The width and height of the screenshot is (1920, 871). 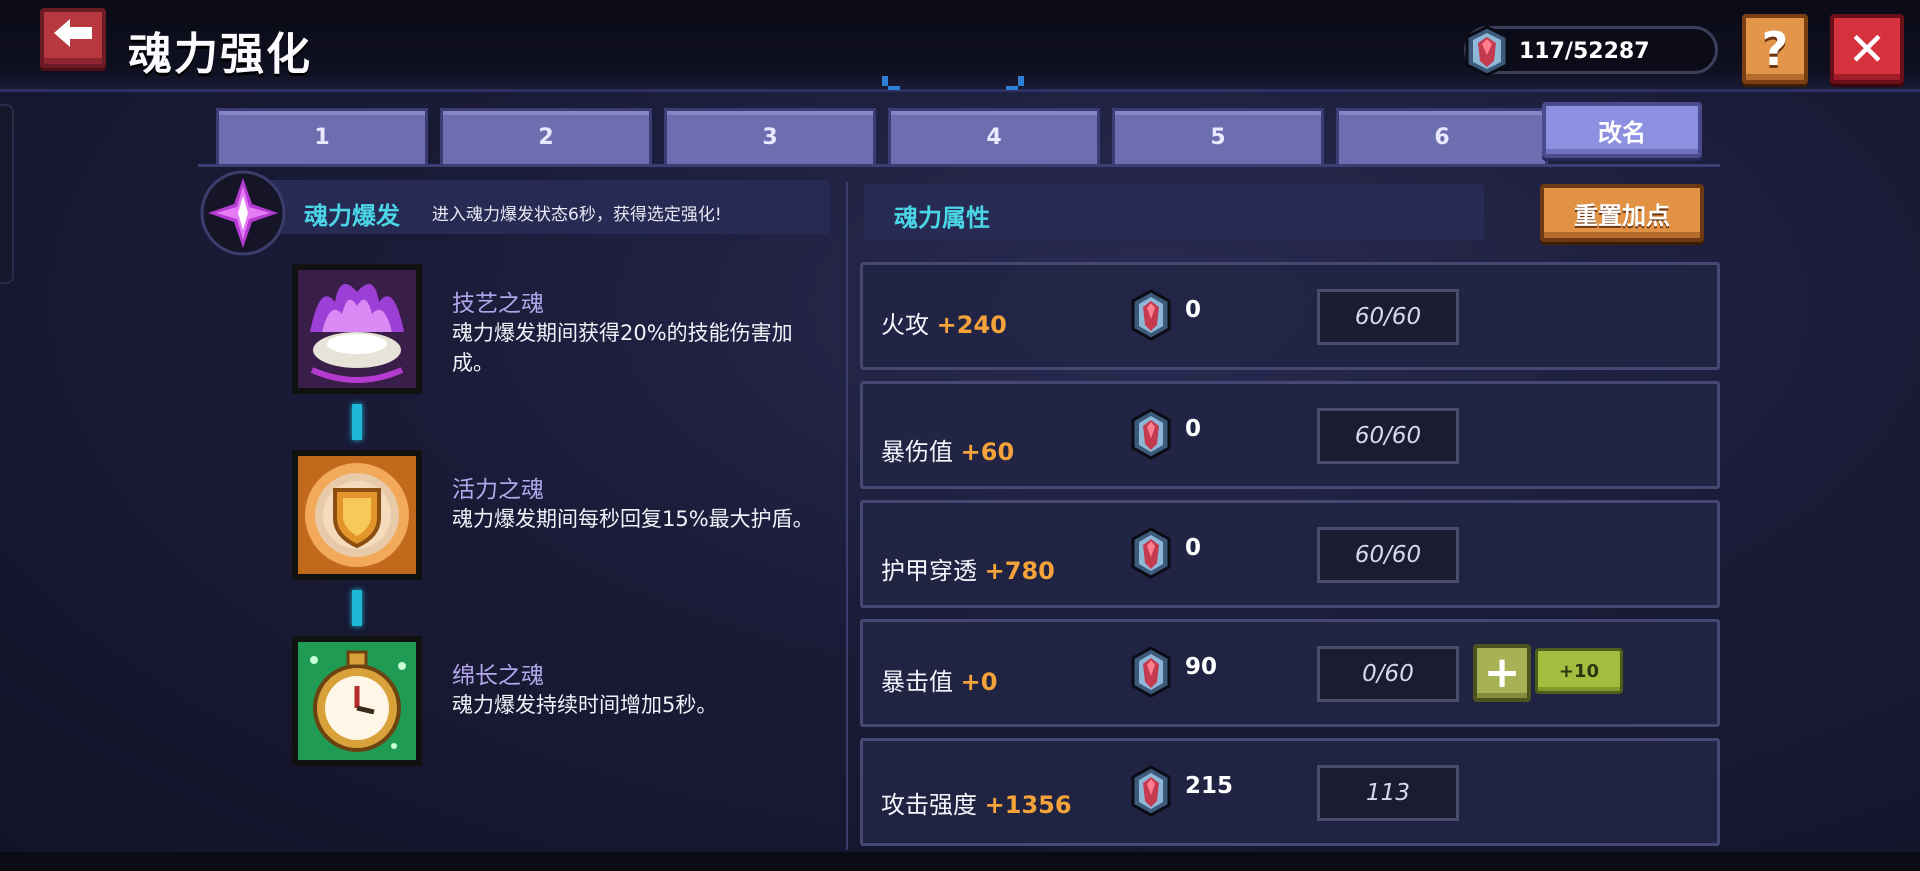 What do you see at coordinates (1290, 435) in the screenshot?
I see `attribute-row: 暴伤值 +60 0 60/60` at bounding box center [1290, 435].